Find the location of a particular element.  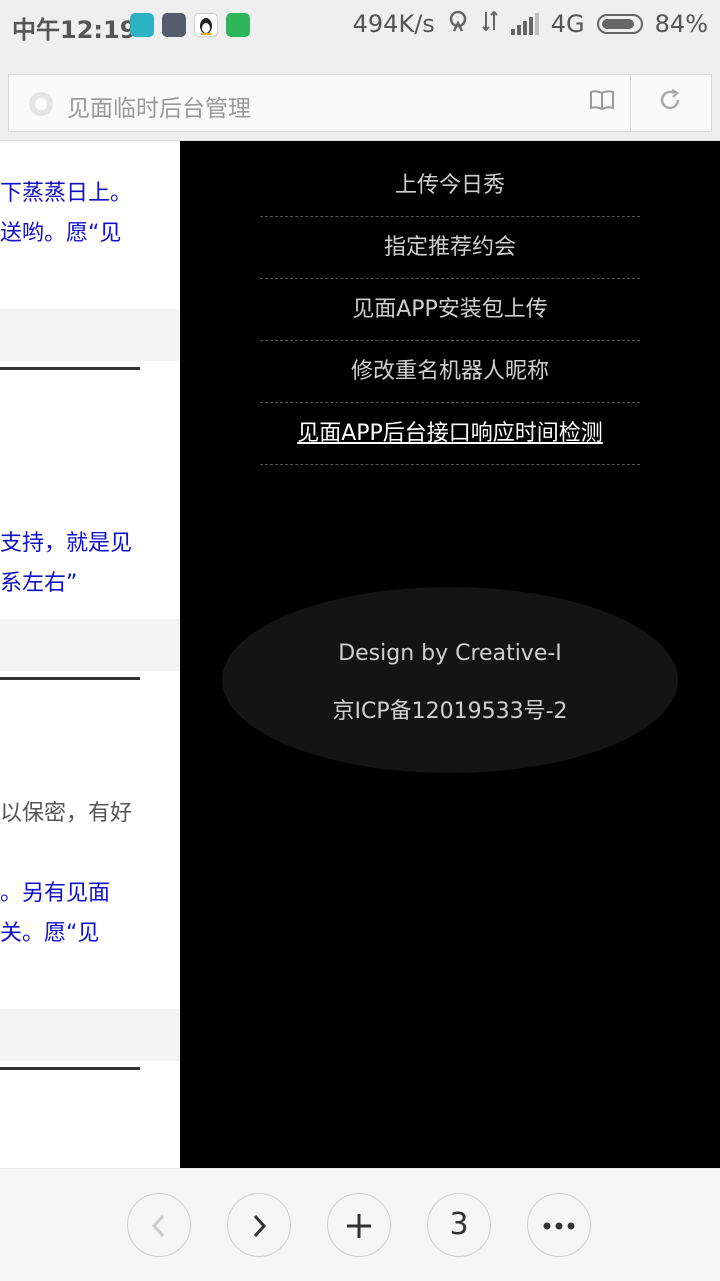

content-text-line: 以保密，有好 is located at coordinates (66, 813).